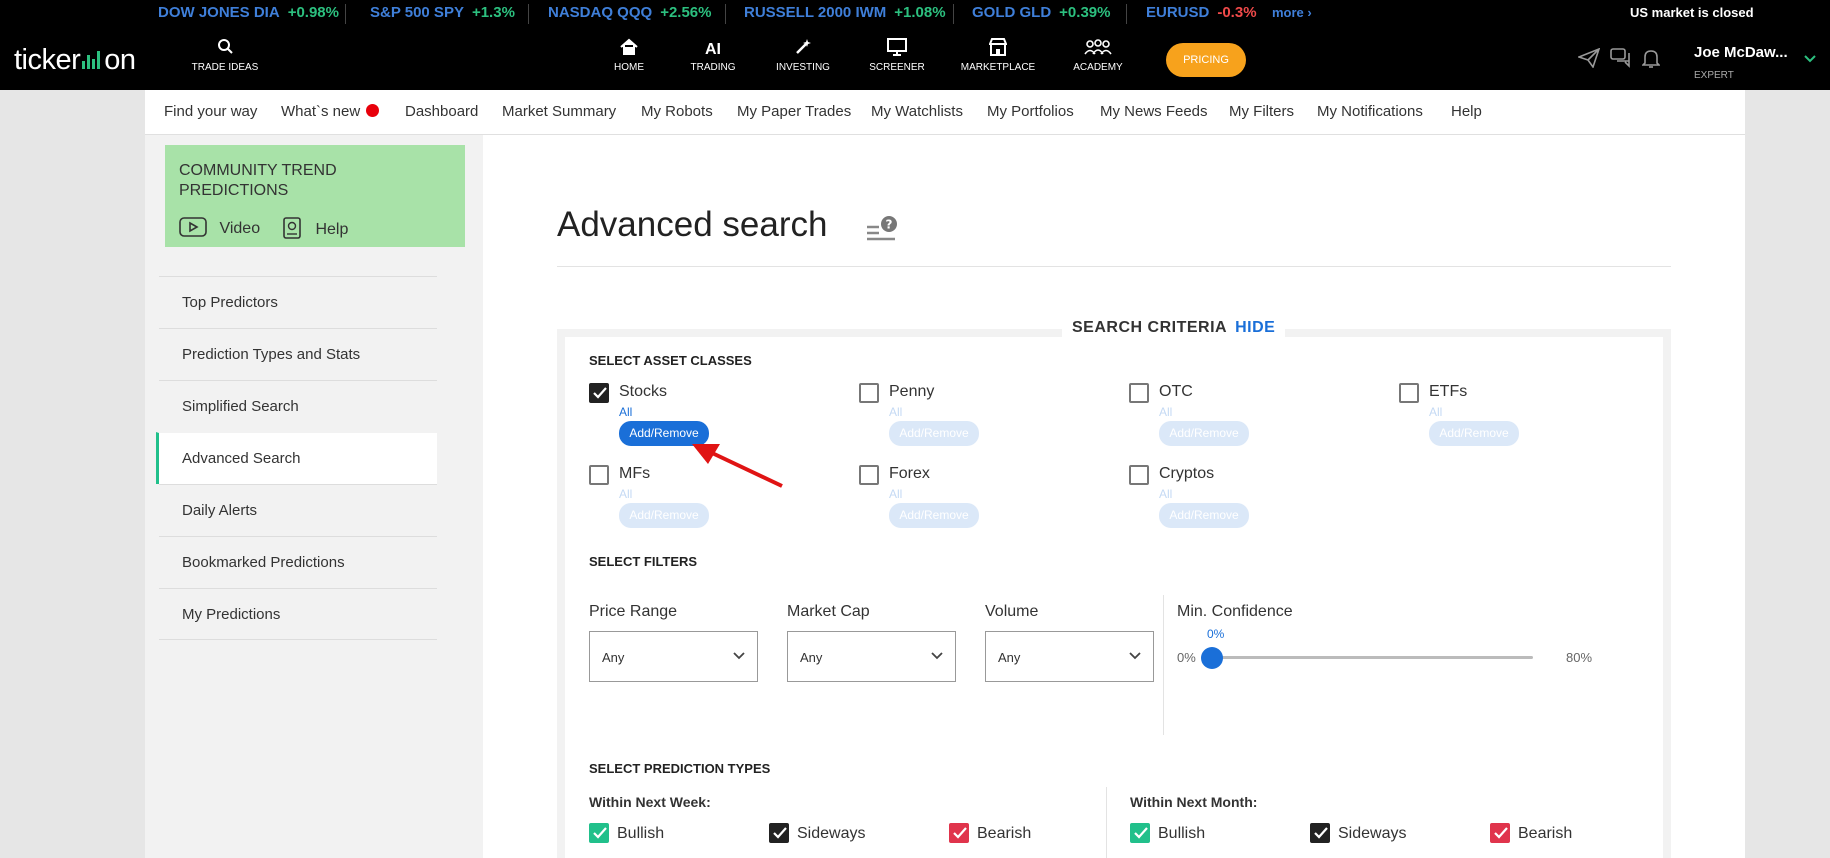  I want to click on nav-ai-trading: AI TRADING, so click(713, 59).